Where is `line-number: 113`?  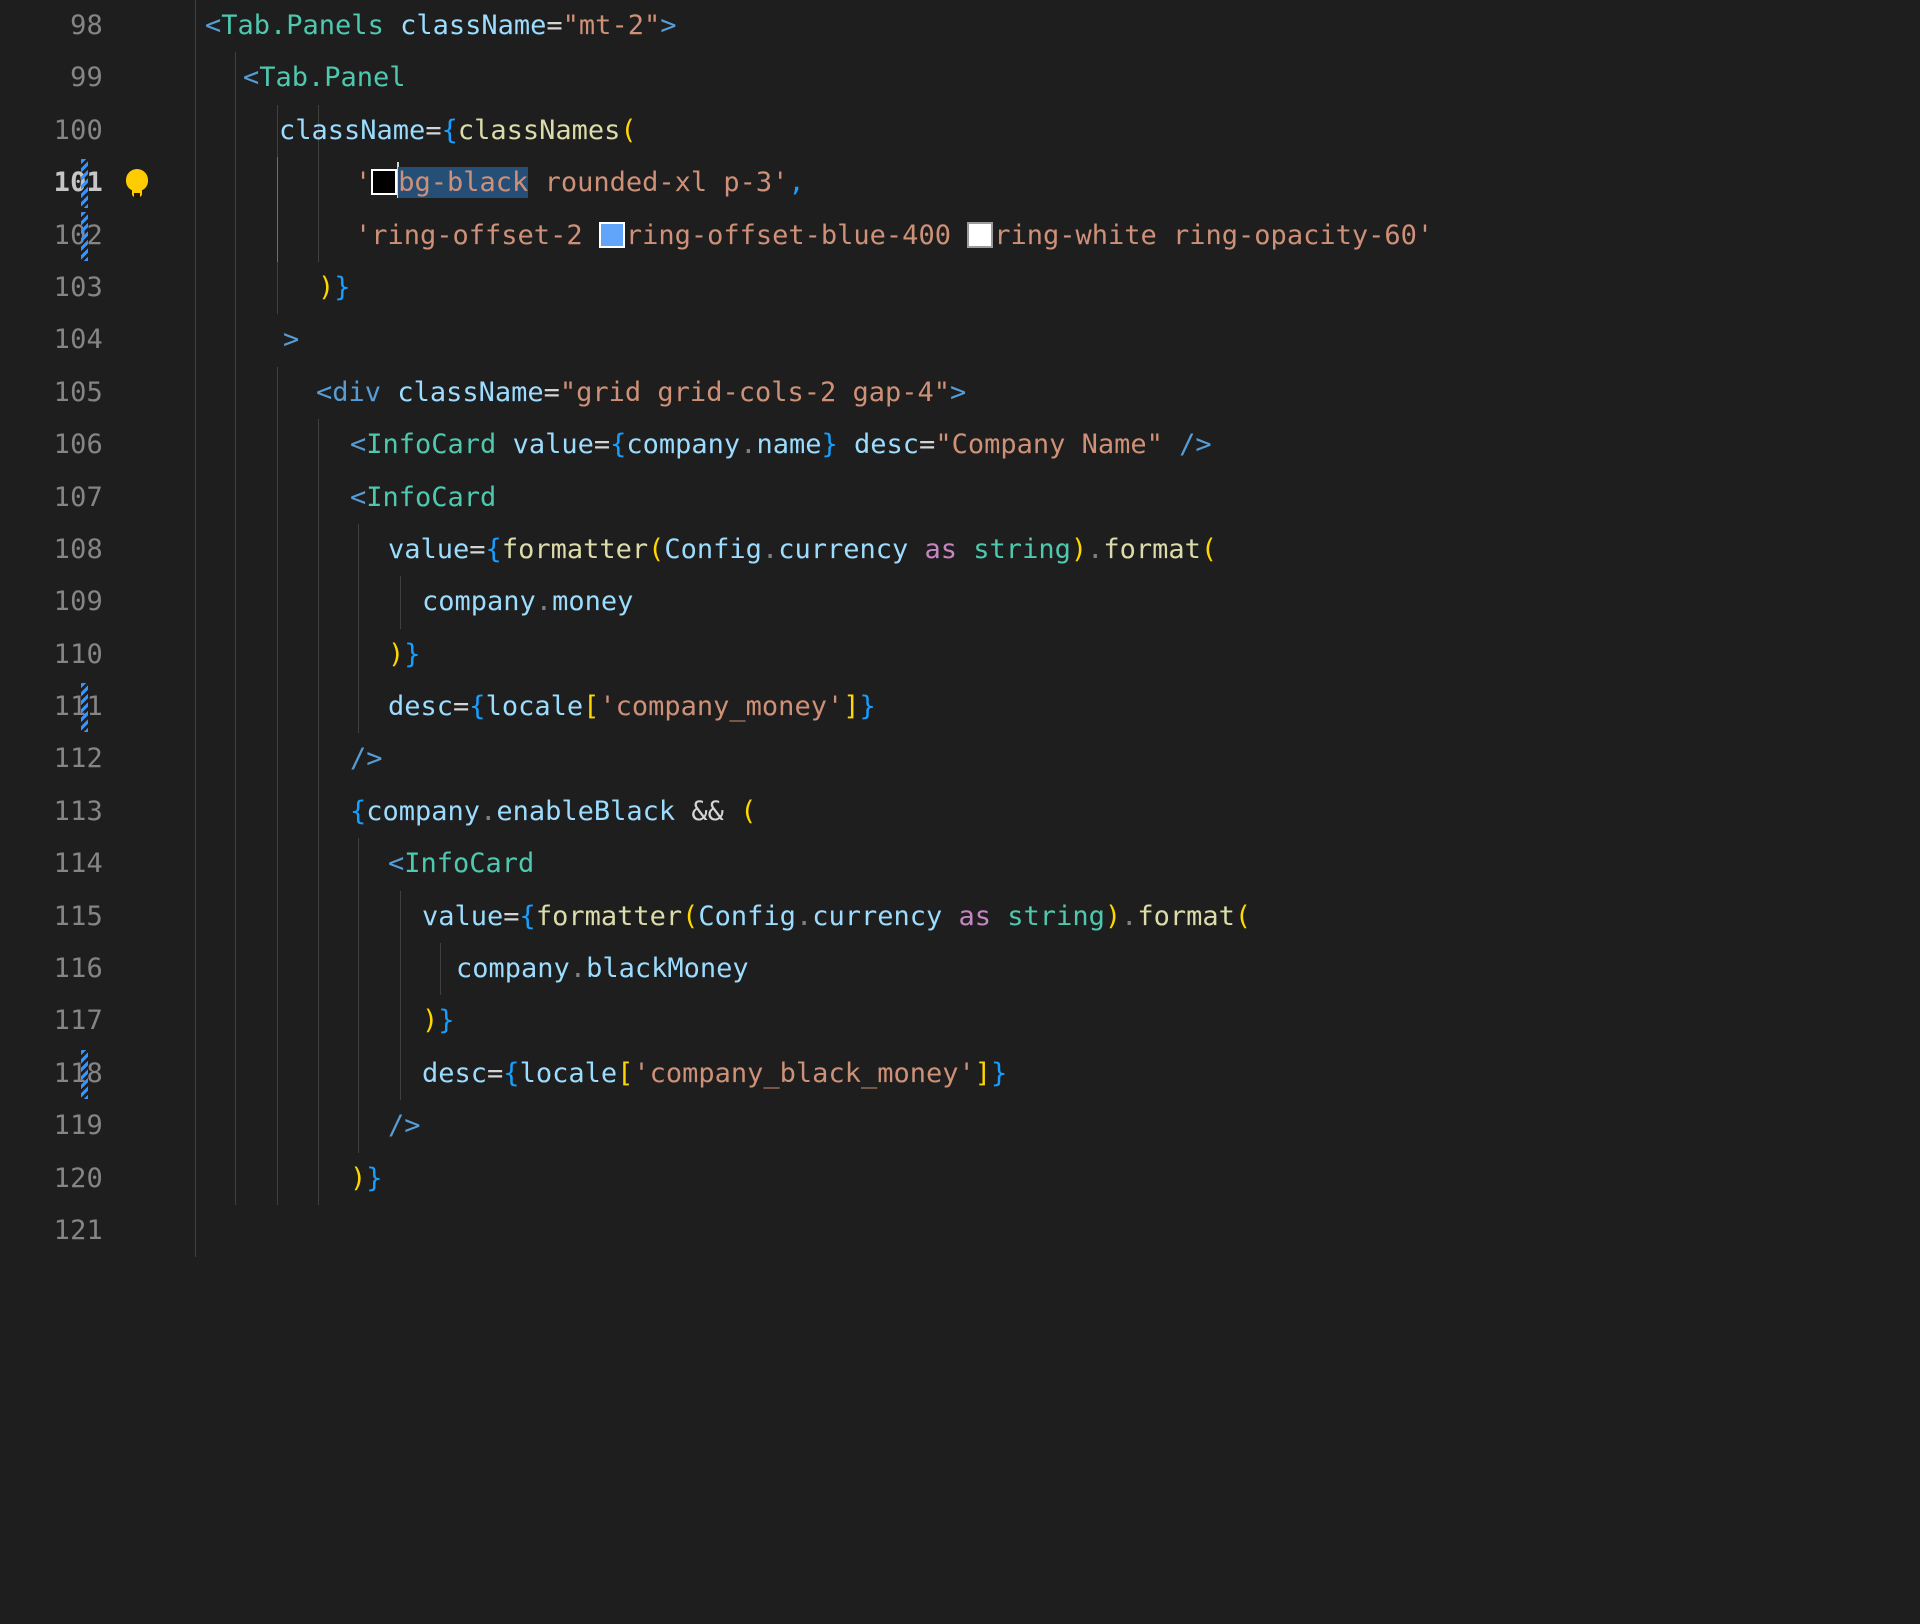 line-number: 113 is located at coordinates (78, 811).